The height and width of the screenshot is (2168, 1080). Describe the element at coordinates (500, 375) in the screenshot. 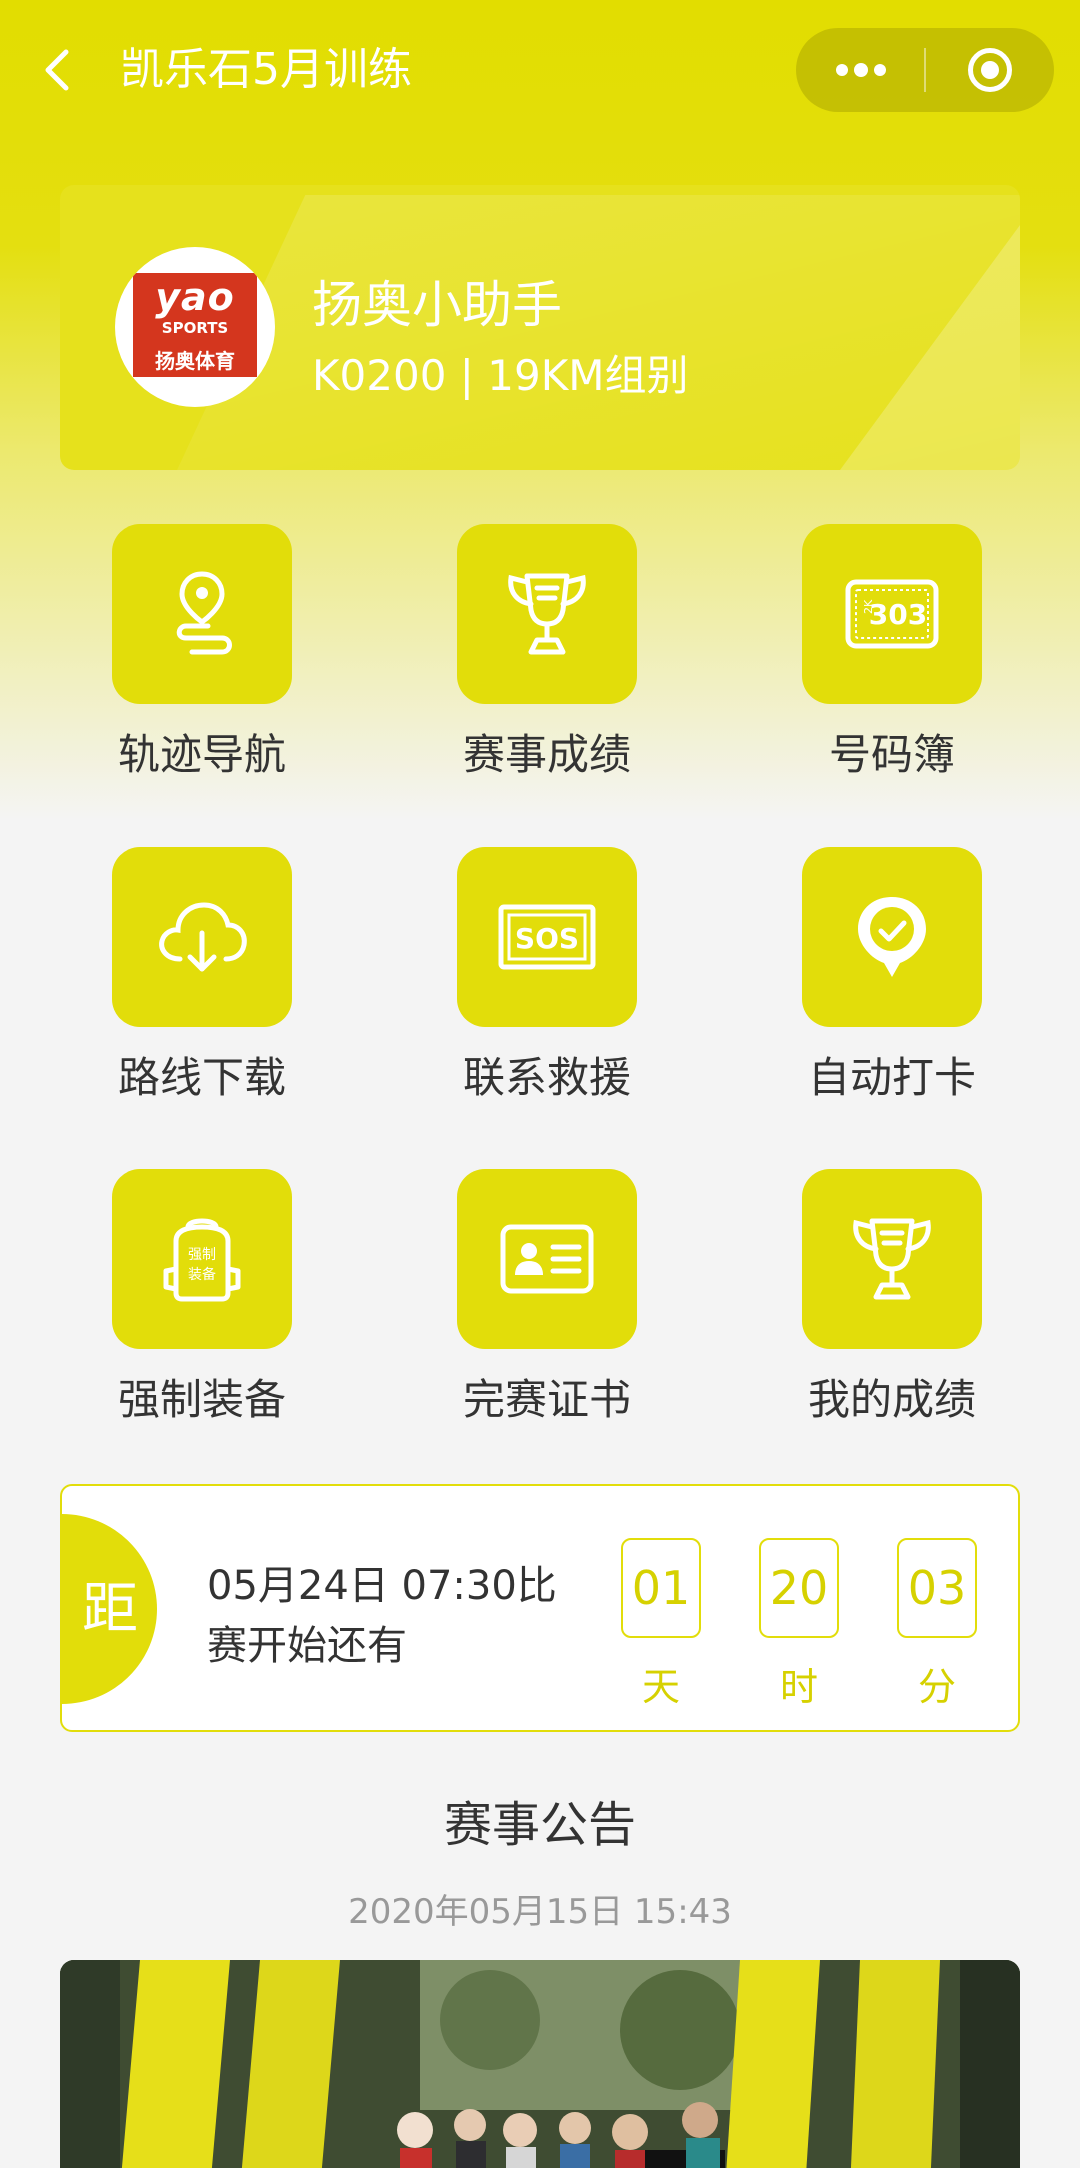

I see `bib-group-info: K0200 | 19KM组别` at that location.